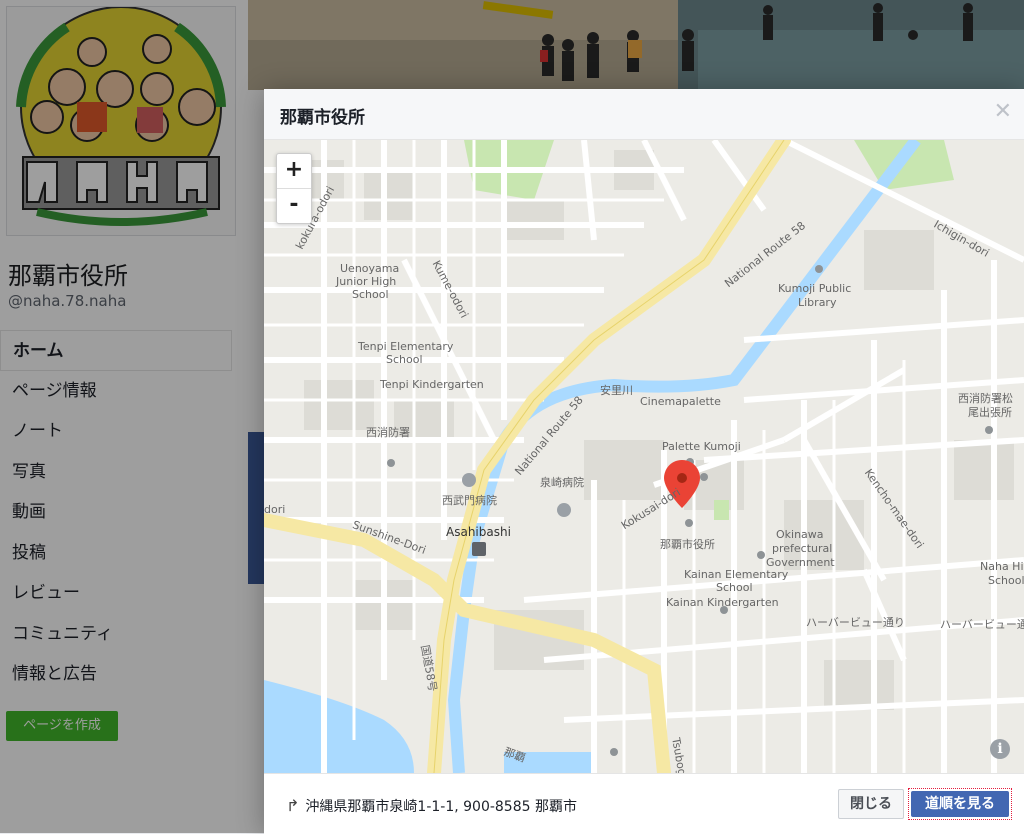 The width and height of the screenshot is (1024, 834). I want to click on map-label-matsuo-1: 西消防署松, so click(985, 398).